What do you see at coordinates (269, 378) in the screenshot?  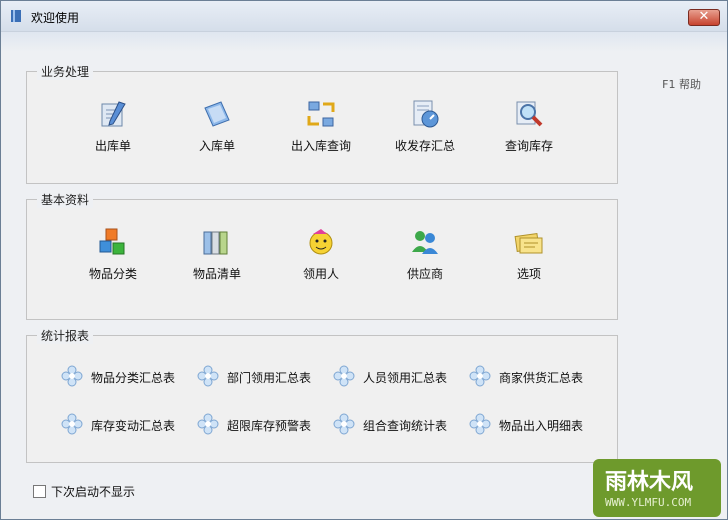 I see `report-label: 部门领用汇总表` at bounding box center [269, 378].